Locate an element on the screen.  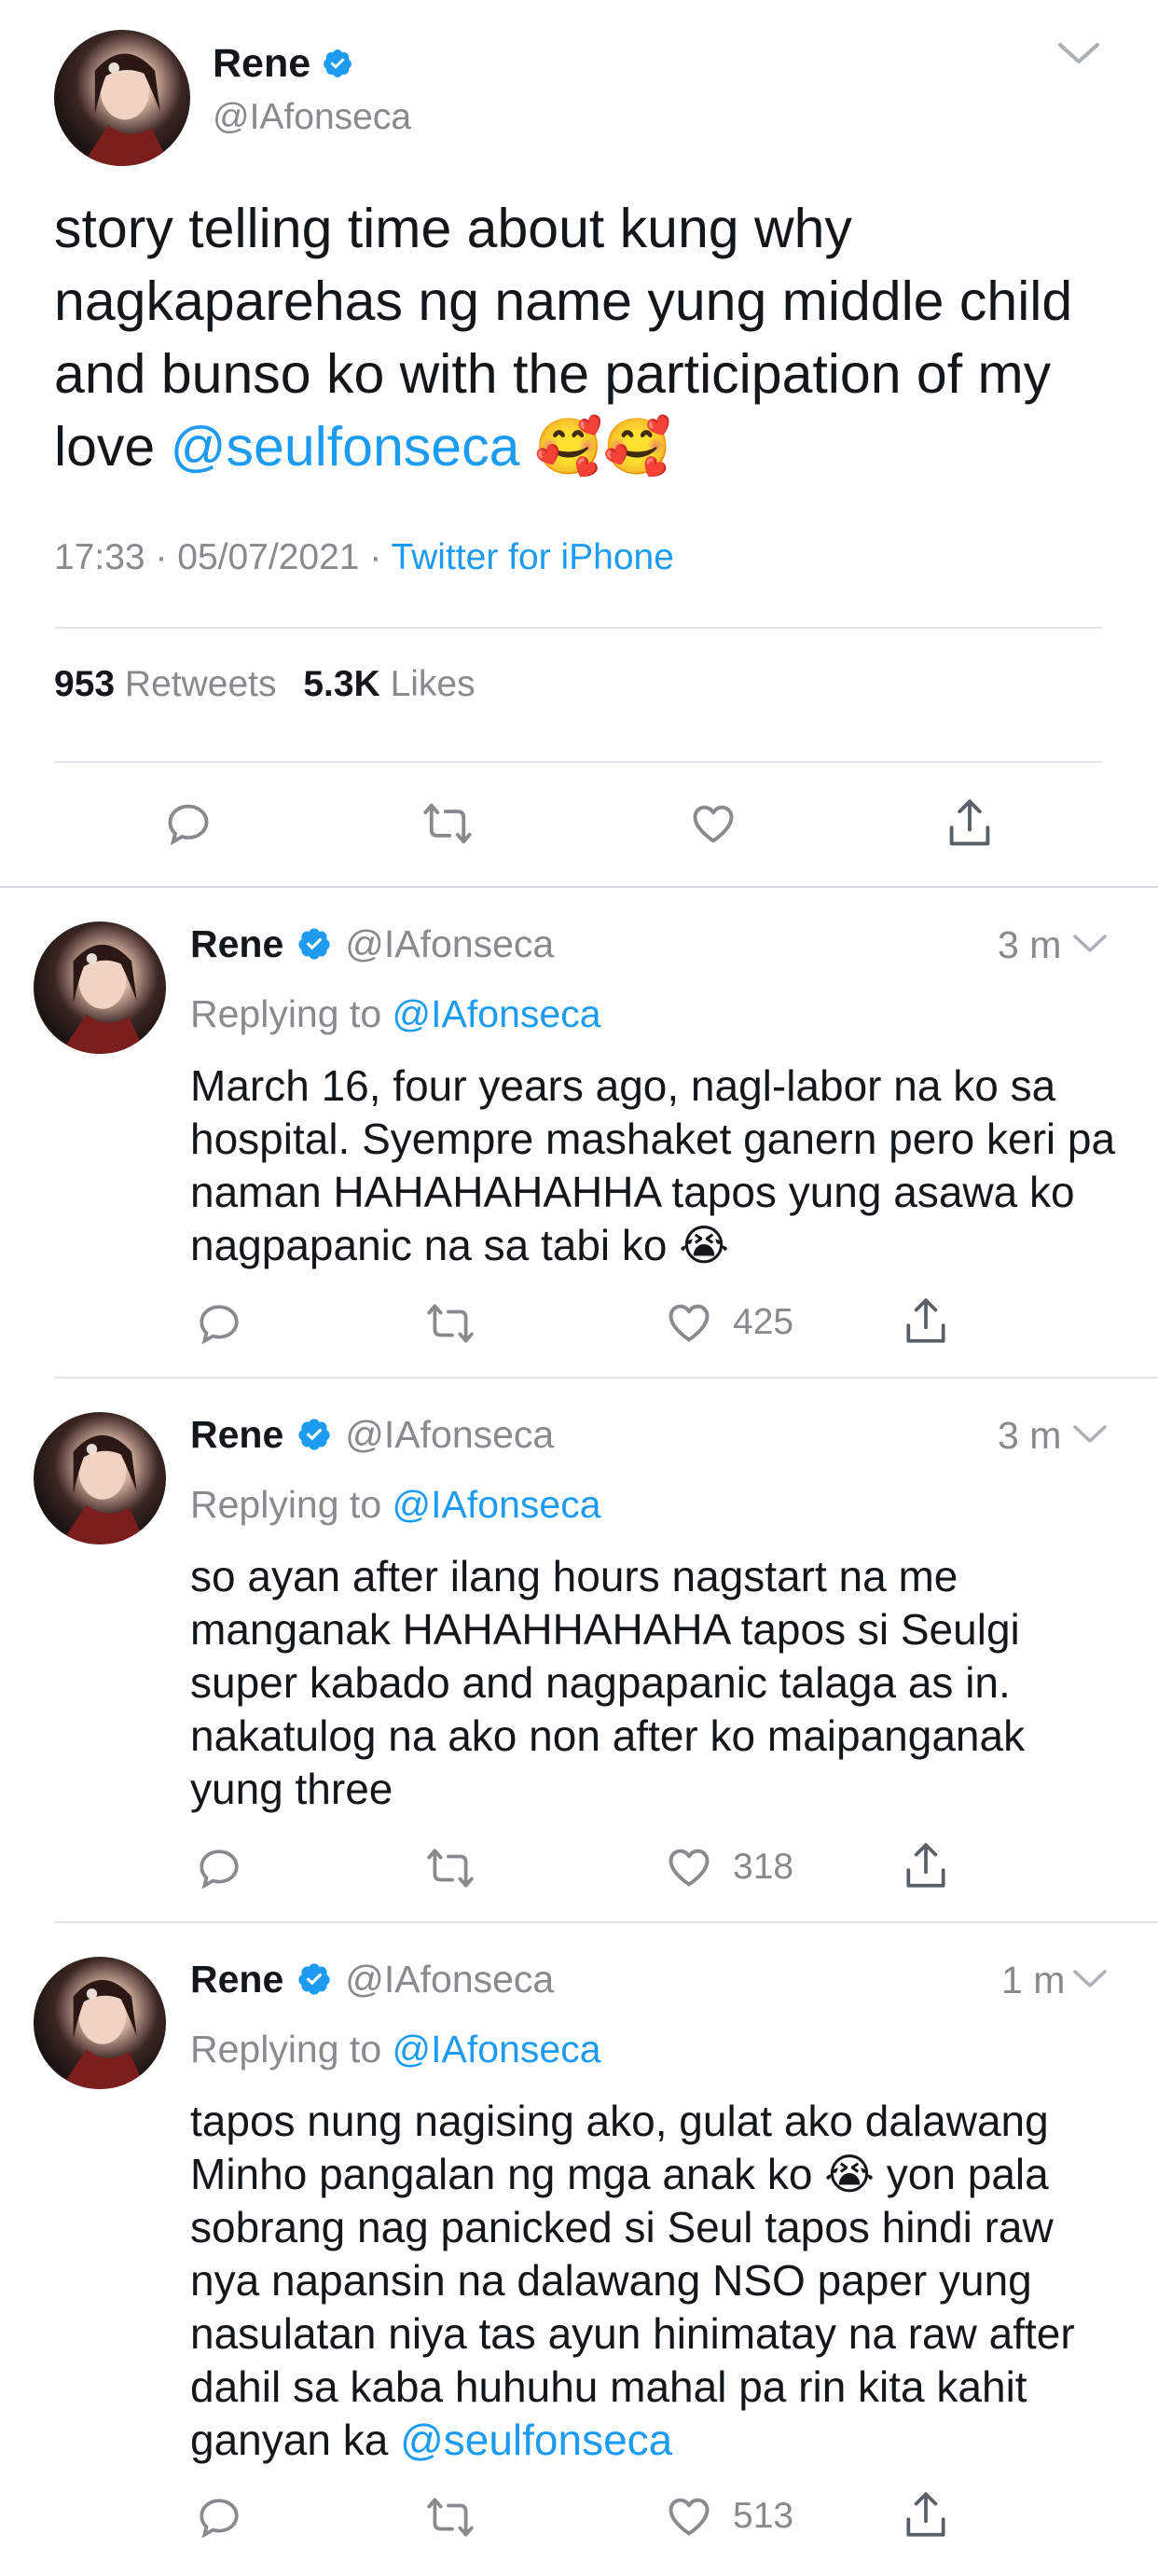
like-button: 318 is located at coordinates (728, 1867).